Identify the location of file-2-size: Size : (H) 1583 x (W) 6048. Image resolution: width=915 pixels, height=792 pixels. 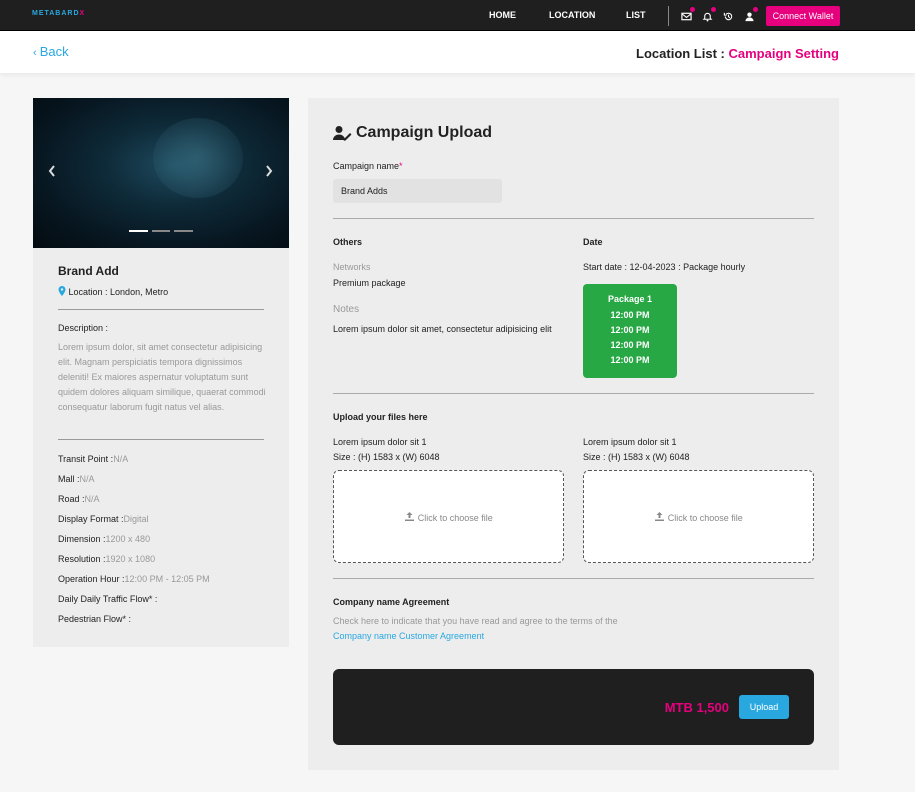
(636, 457).